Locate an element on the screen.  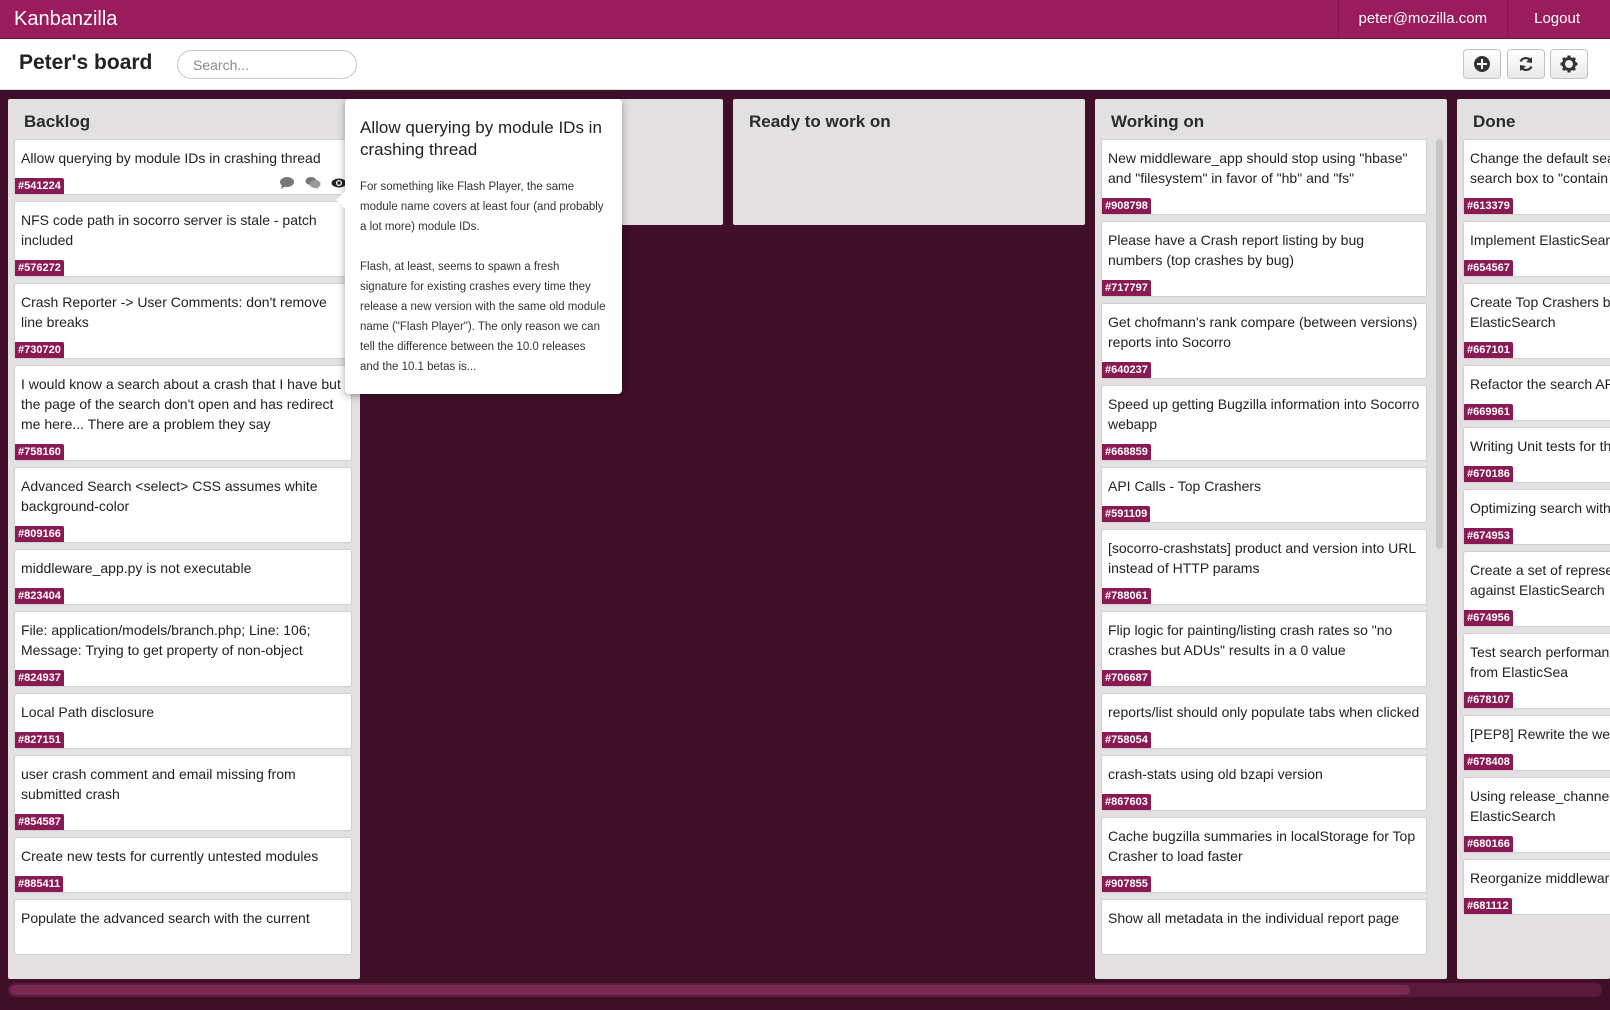
bug-id-badge: #674956 is located at coordinates (1488, 618).